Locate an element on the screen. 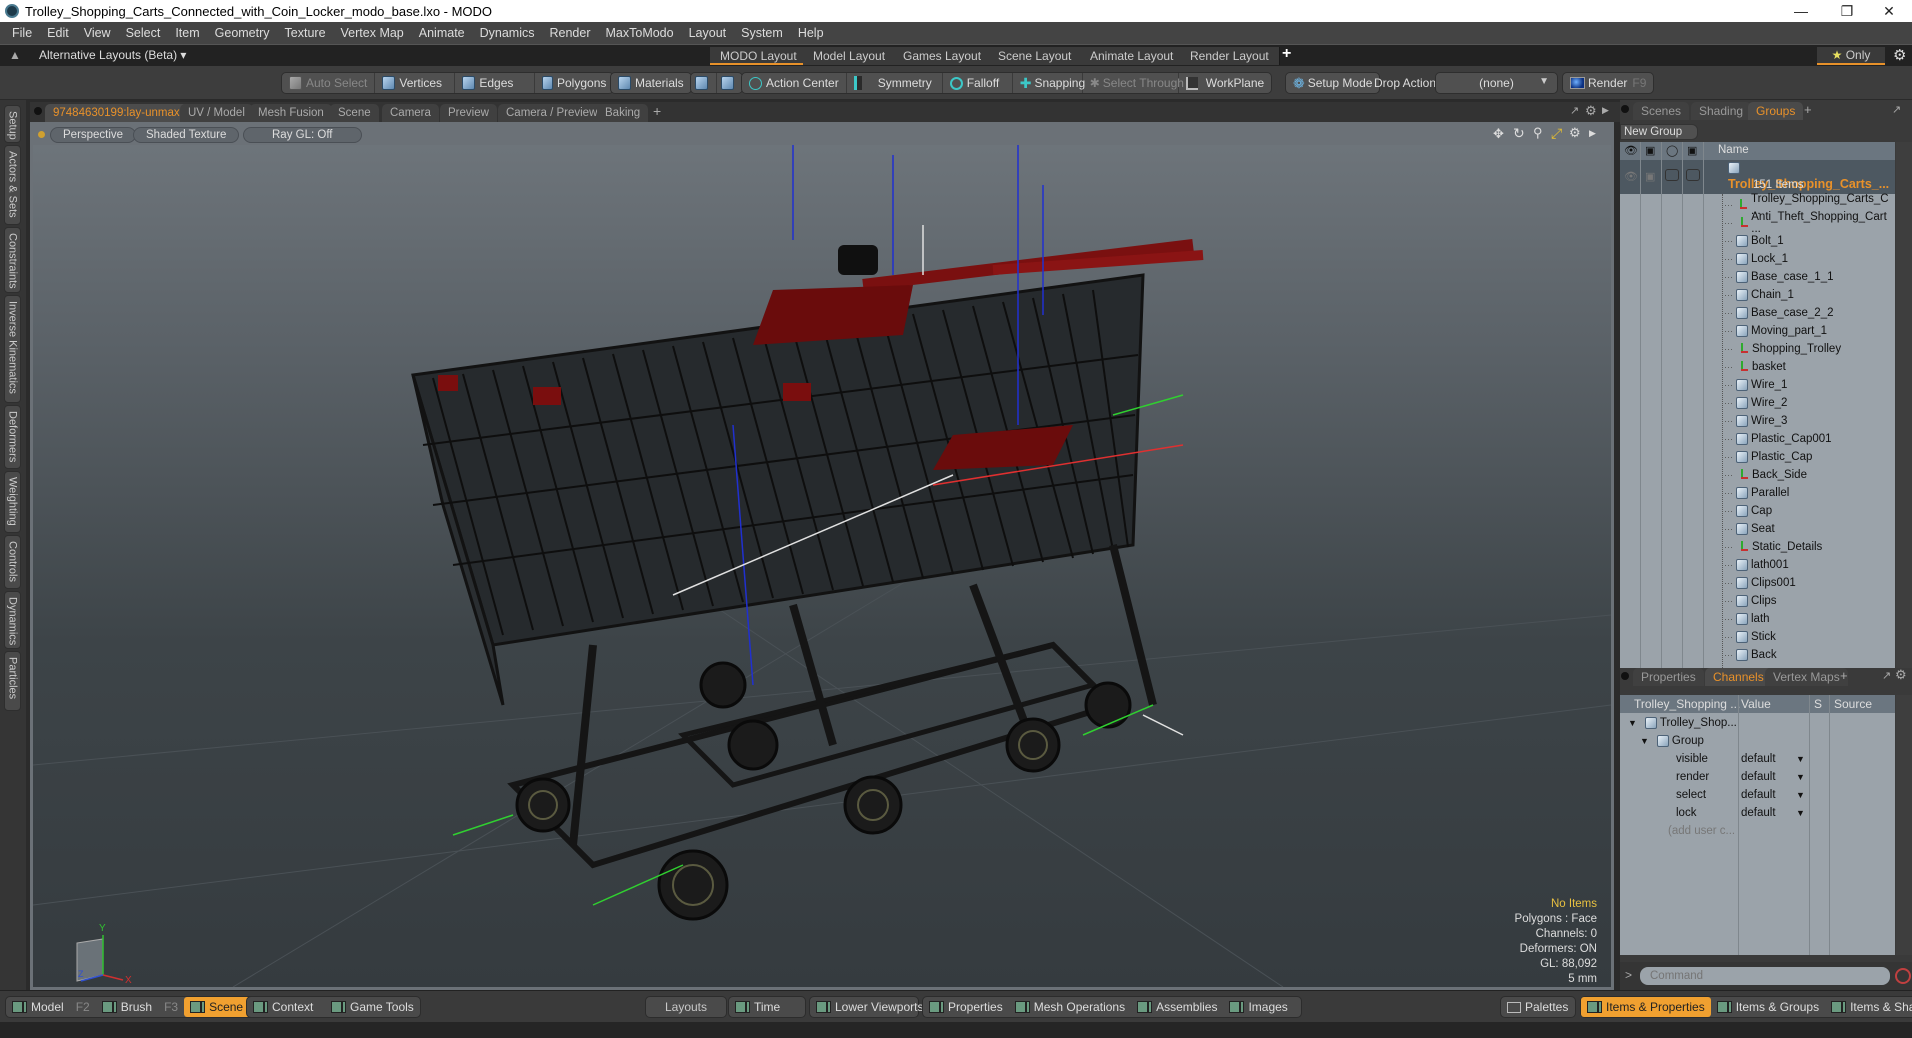  visibility-column-icon: 👁 is located at coordinates (1631, 150).